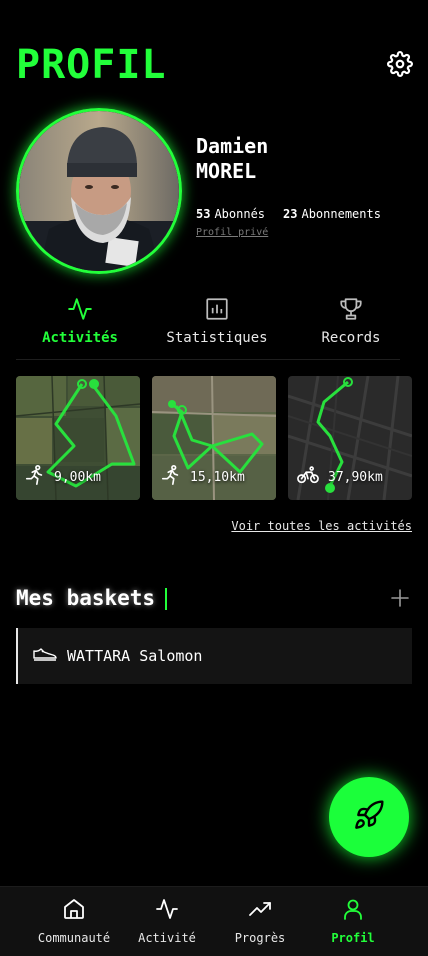  Describe the element at coordinates (80, 338) in the screenshot. I see `tab-label: Activités` at that location.